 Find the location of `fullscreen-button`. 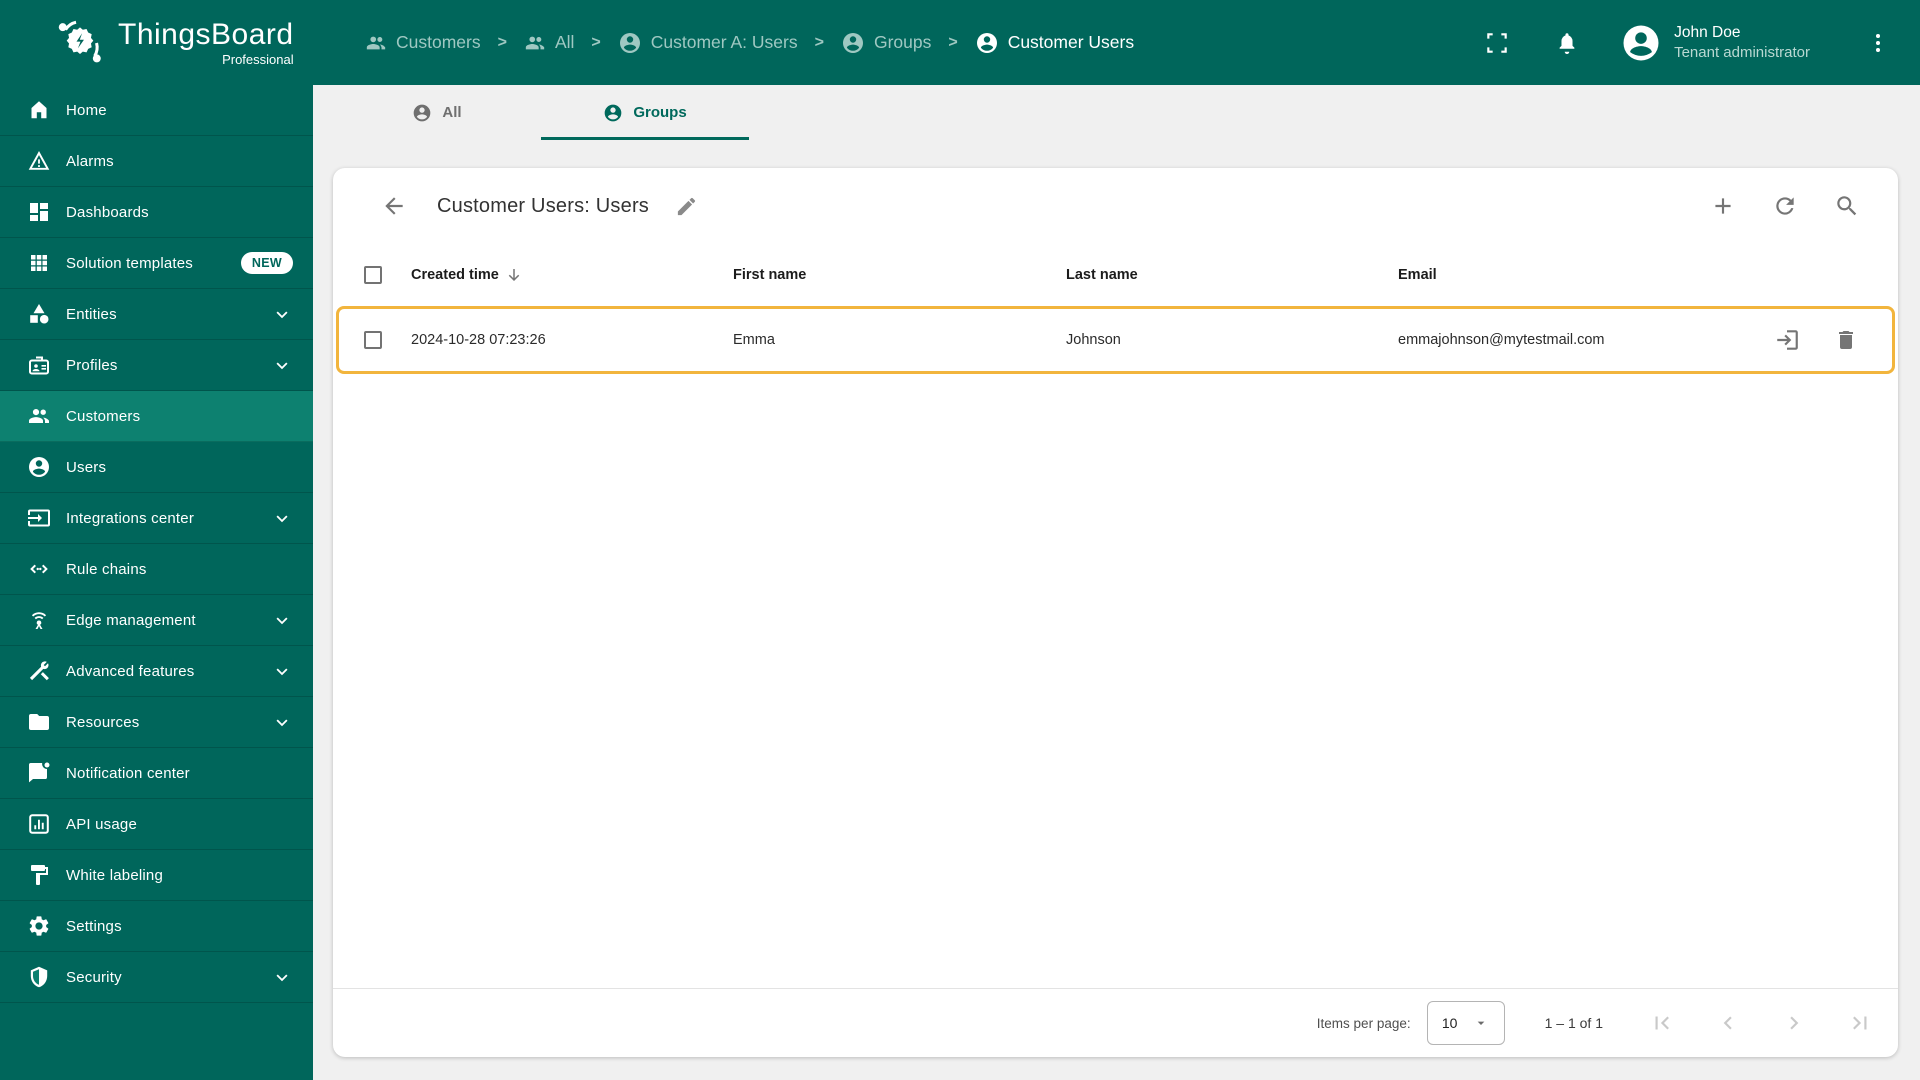

fullscreen-button is located at coordinates (1497, 43).